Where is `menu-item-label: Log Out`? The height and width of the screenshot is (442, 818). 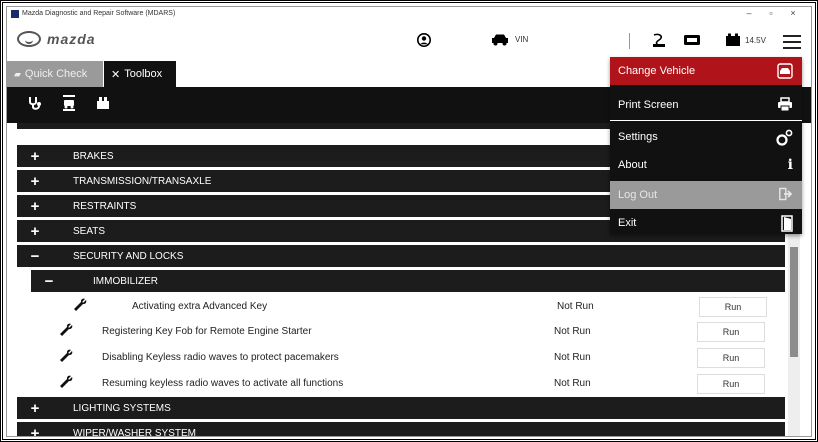 menu-item-label: Log Out is located at coordinates (638, 195).